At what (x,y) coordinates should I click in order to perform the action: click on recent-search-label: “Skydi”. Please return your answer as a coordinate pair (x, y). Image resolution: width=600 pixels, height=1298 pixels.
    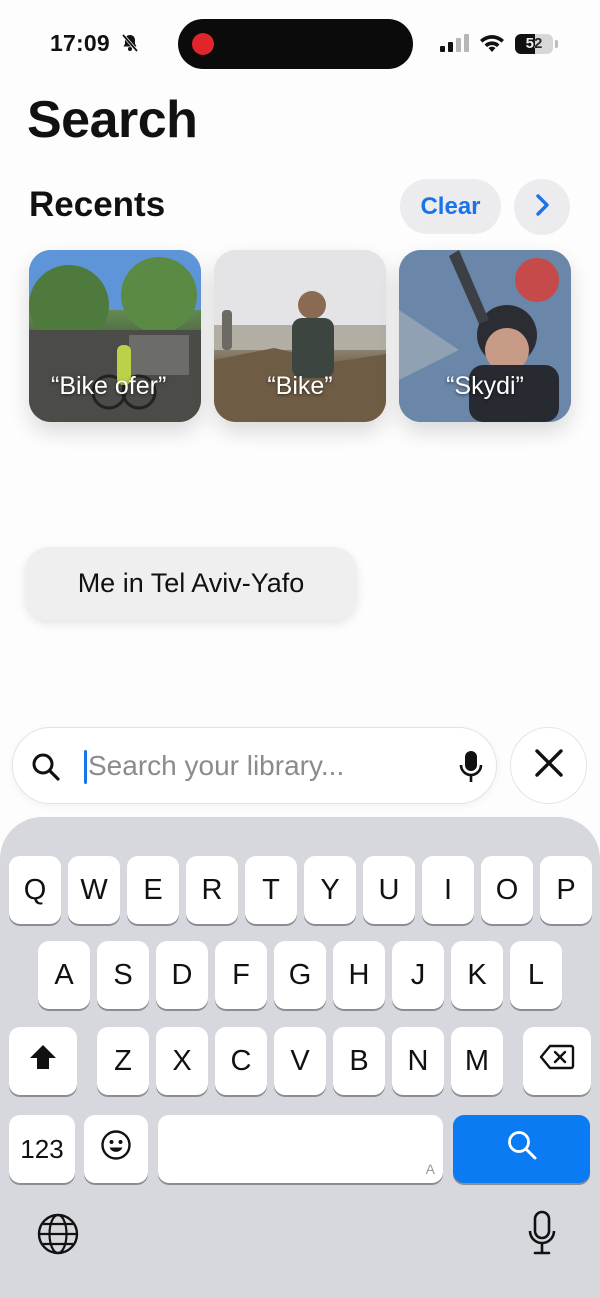
    Looking at the image, I should click on (485, 386).